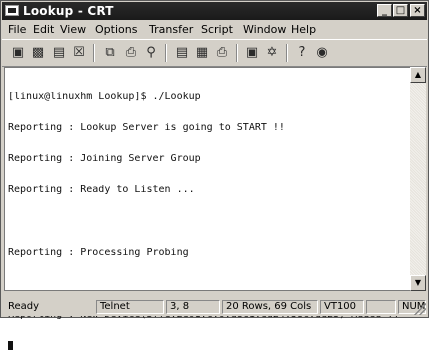  I want to click on scroll-up-icon: ▲, so click(418, 75).